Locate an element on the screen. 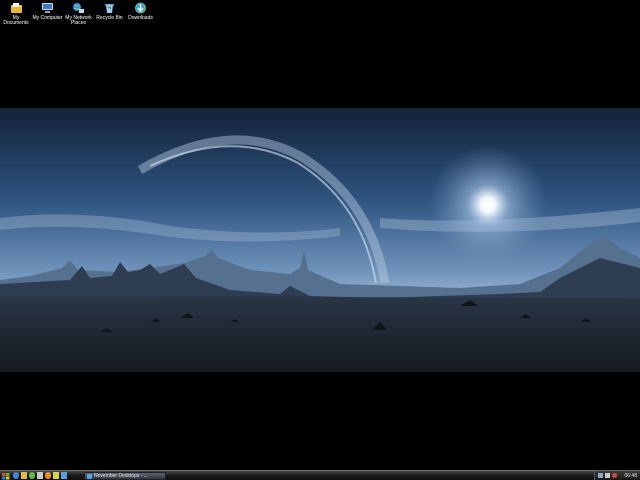  system-tray: 06:48 is located at coordinates (617, 475).